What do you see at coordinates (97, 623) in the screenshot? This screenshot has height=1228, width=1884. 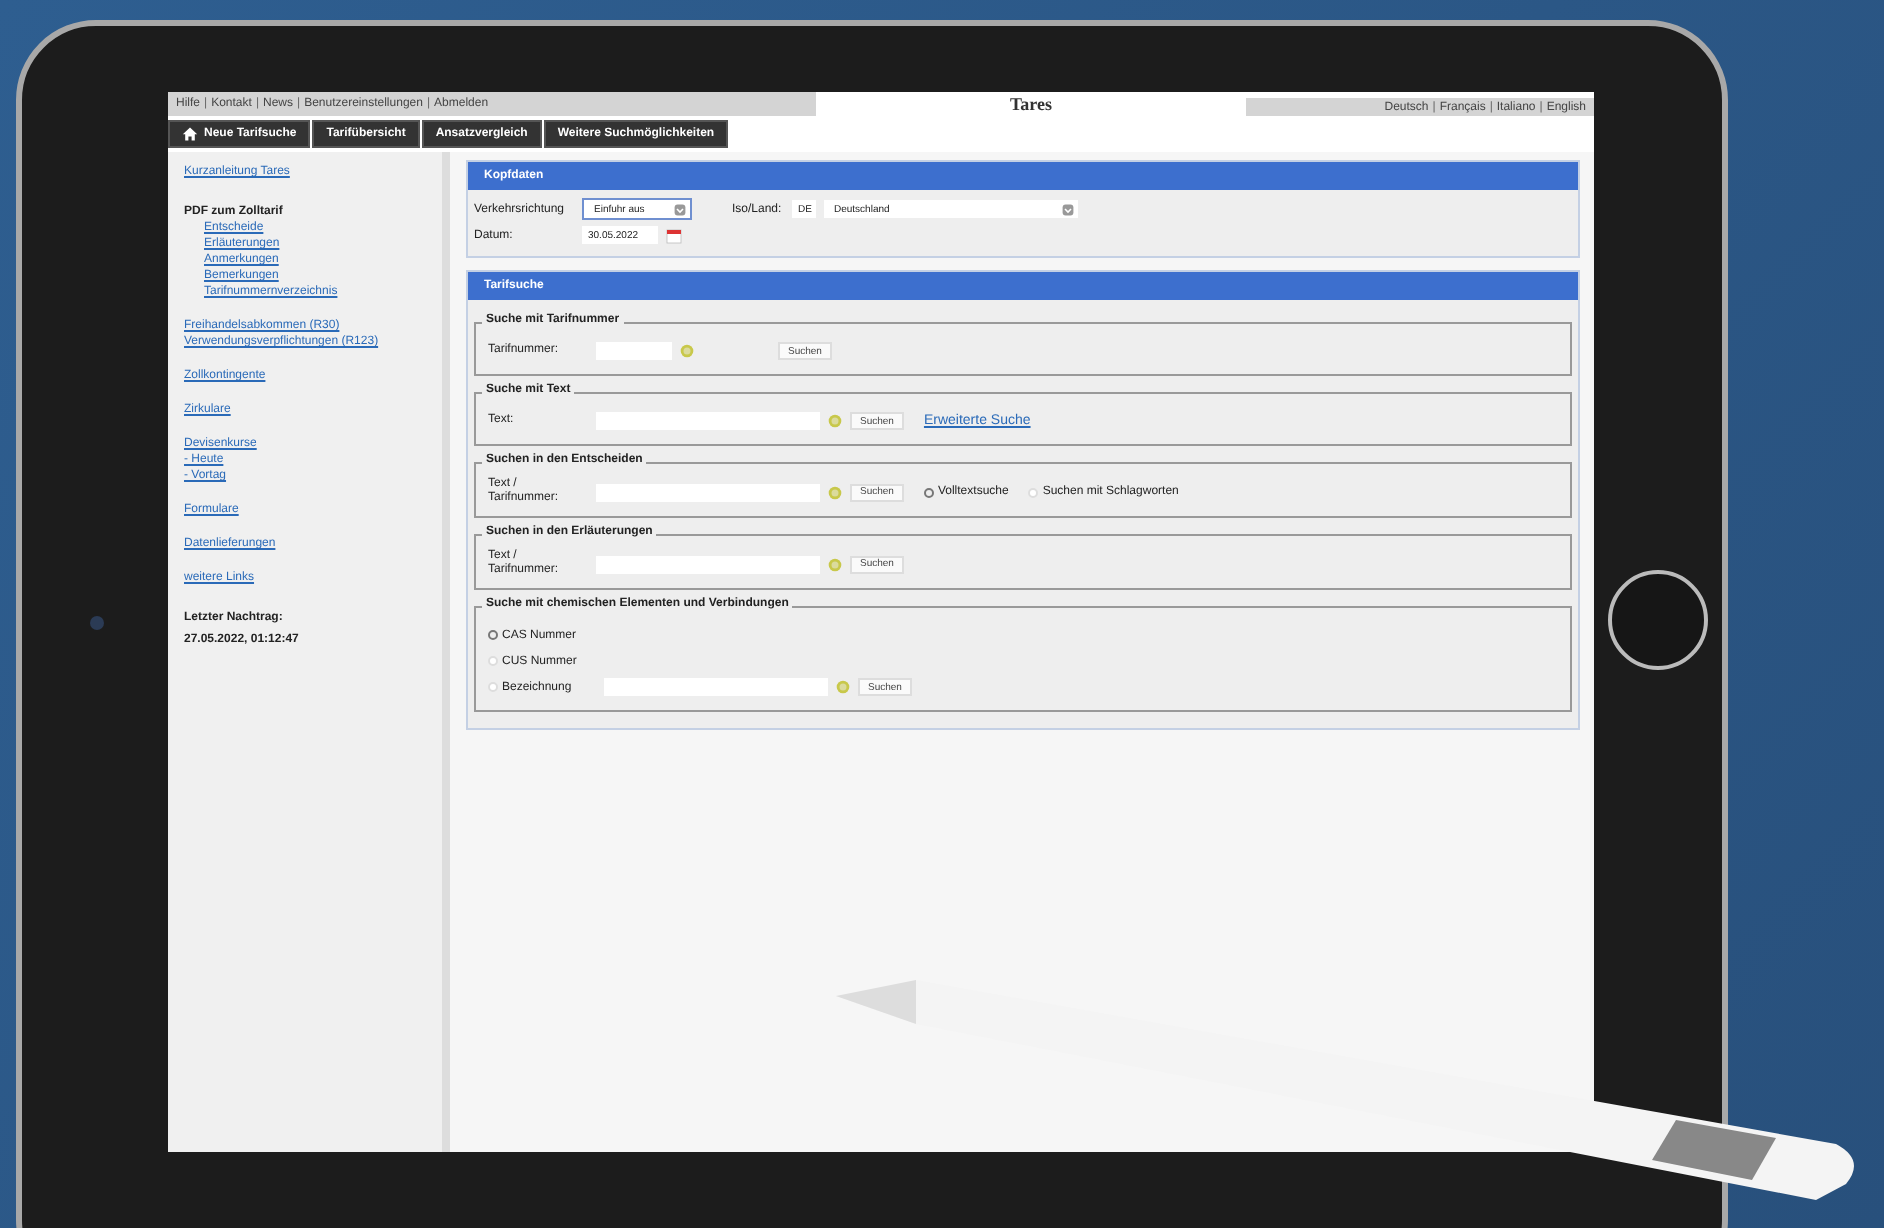 I see `camera-icon` at bounding box center [97, 623].